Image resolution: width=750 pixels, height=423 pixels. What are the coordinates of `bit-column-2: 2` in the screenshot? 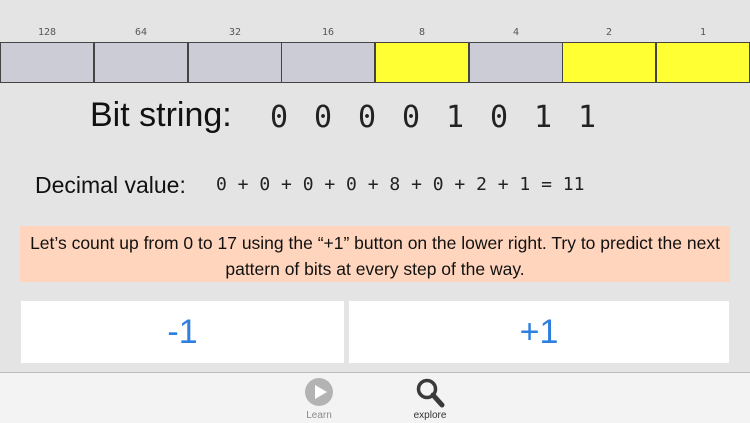 It's located at (609, 42).